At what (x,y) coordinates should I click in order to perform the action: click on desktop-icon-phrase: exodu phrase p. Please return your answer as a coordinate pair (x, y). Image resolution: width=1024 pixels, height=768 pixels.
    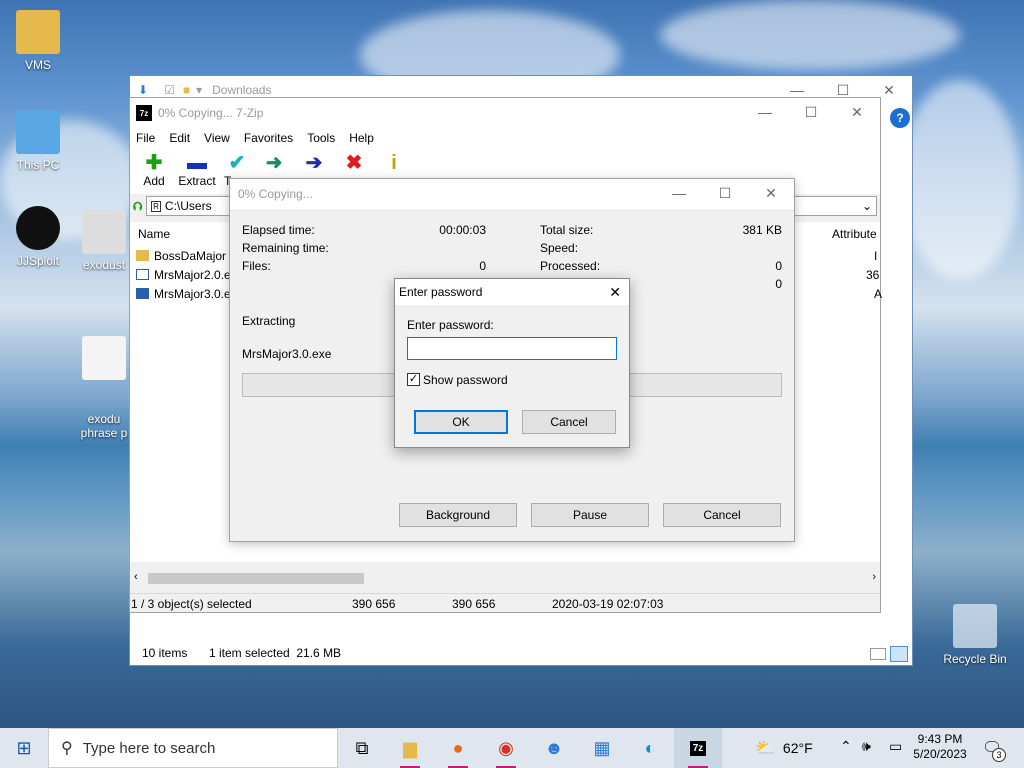
    Looking at the image, I should click on (104, 381).